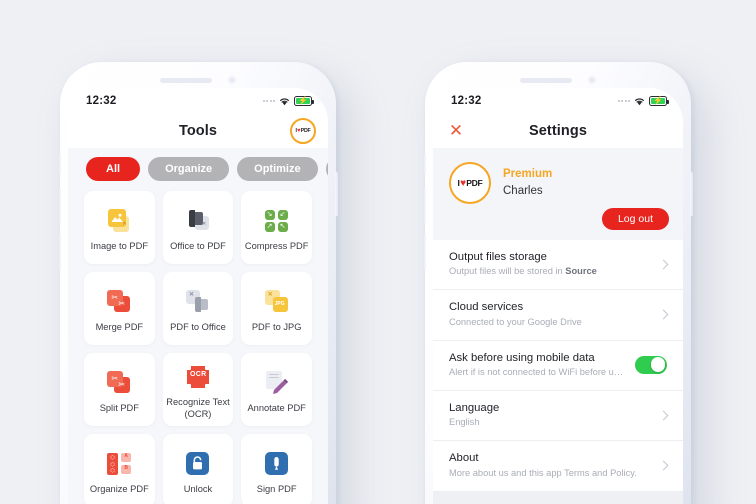 Image resolution: width=756 pixels, height=504 pixels. I want to click on settings-row-title: Ask before using mobile data, so click(522, 357).